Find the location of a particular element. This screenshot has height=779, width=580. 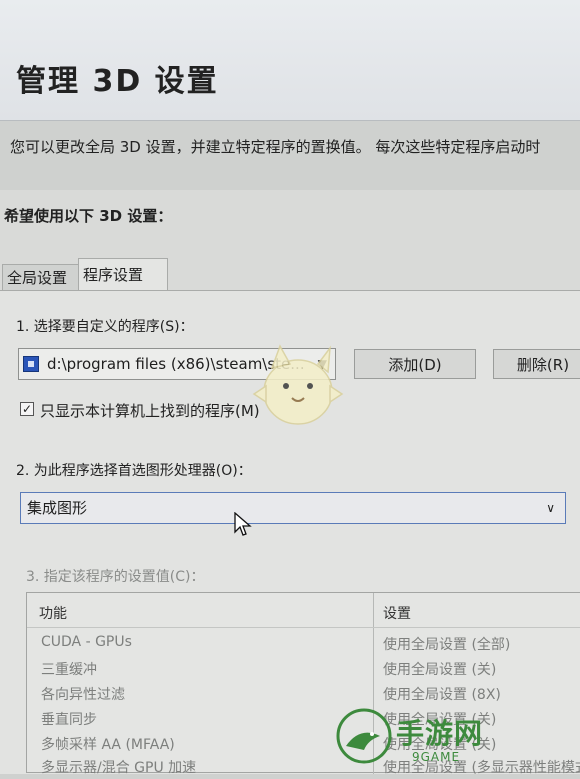

column-header-feature: 功能 is located at coordinates (53, 613).